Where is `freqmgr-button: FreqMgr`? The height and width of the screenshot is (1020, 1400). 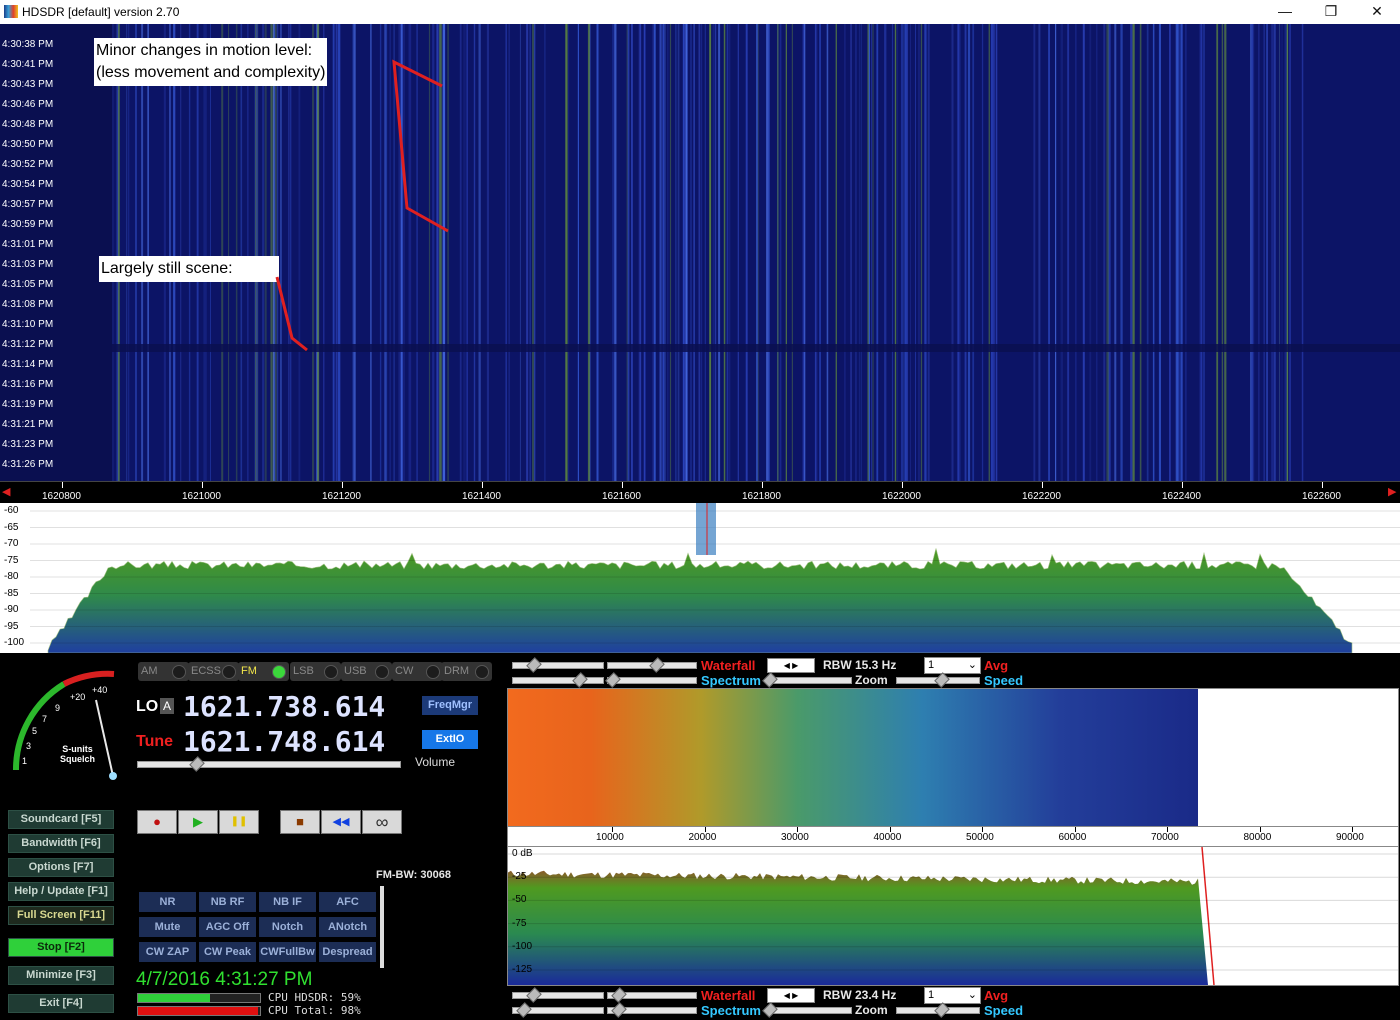 freqmgr-button: FreqMgr is located at coordinates (450, 705).